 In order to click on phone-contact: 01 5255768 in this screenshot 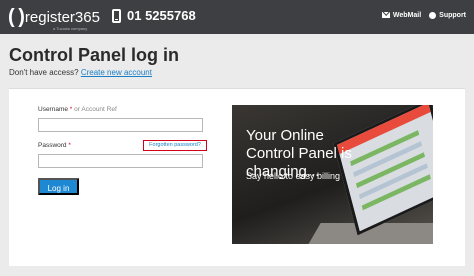, I will do `click(154, 16)`.